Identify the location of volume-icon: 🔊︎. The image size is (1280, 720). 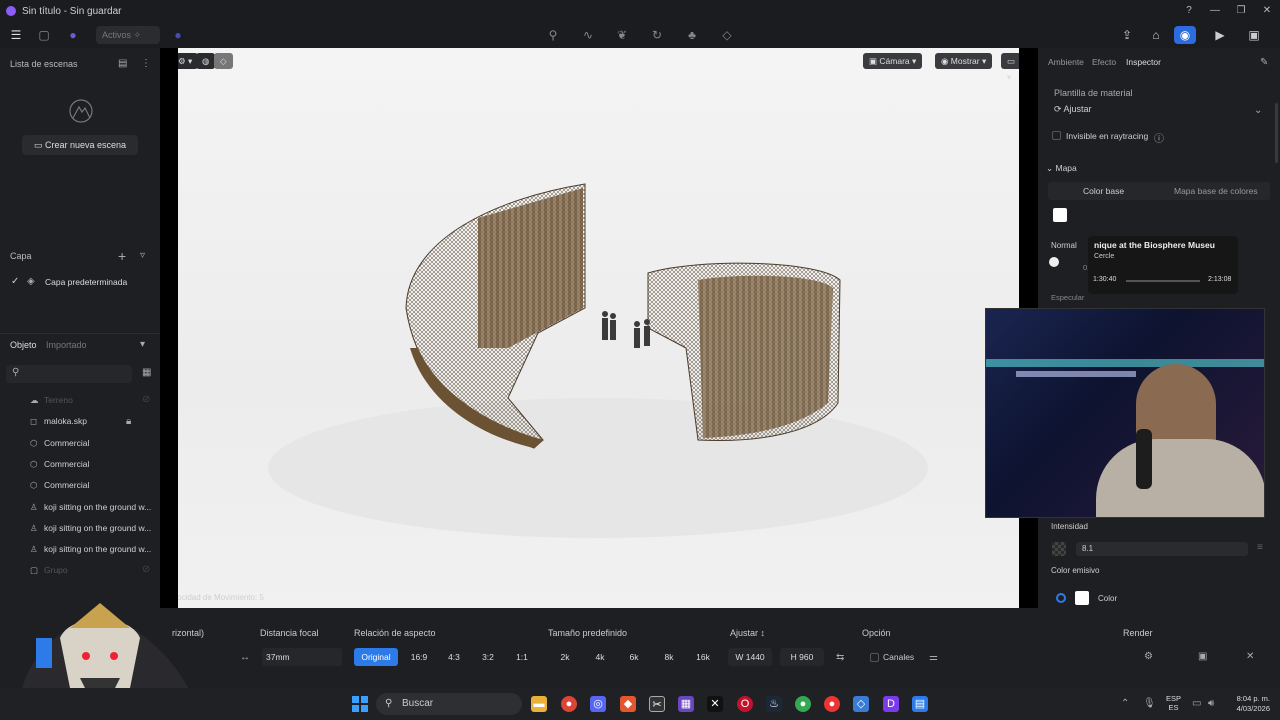
(1211, 703).